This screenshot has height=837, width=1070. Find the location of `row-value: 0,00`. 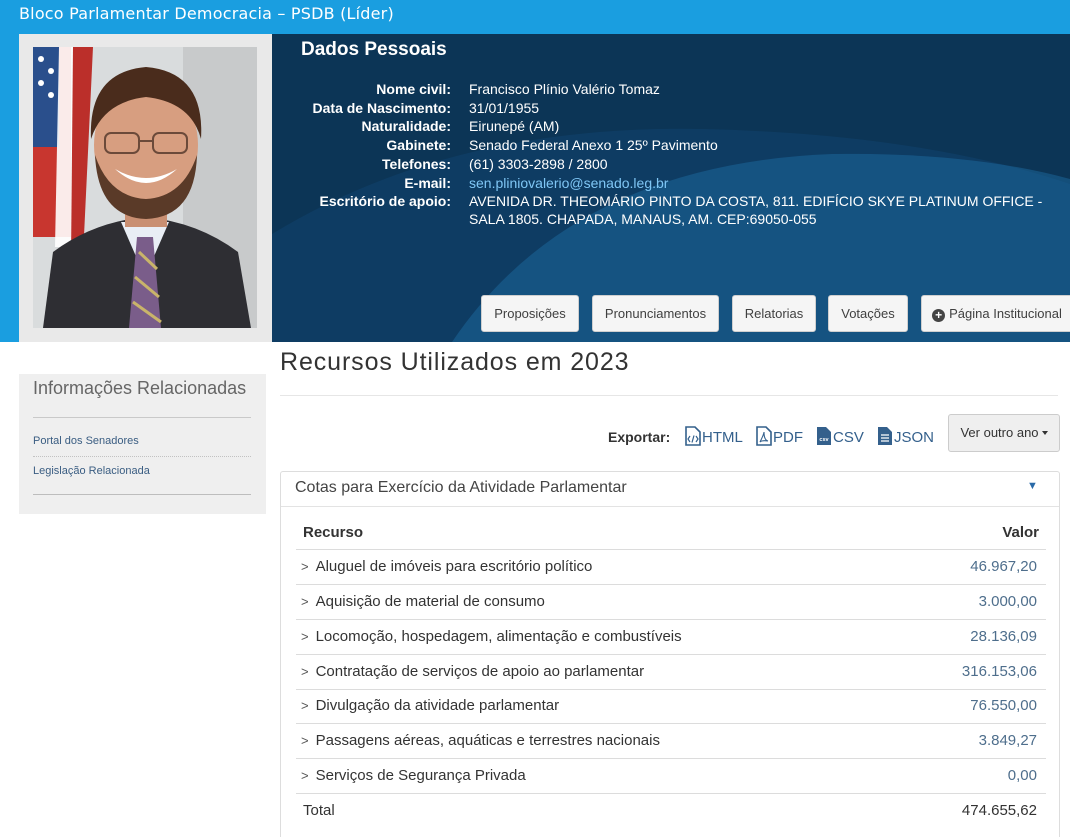

row-value: 0,00 is located at coordinates (1022, 775).